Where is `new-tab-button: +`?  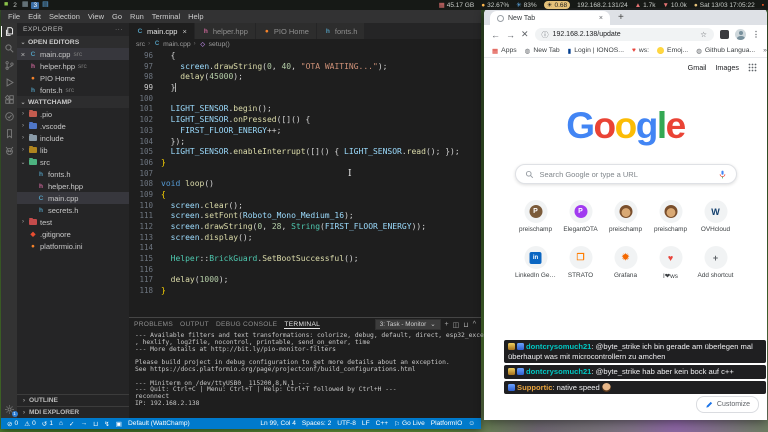 new-tab-button: + is located at coordinates (621, 18).